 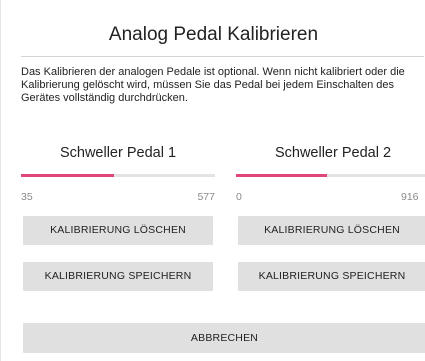 What do you see at coordinates (410, 197) in the screenshot?
I see `pedal-2-max-value: 916` at bounding box center [410, 197].